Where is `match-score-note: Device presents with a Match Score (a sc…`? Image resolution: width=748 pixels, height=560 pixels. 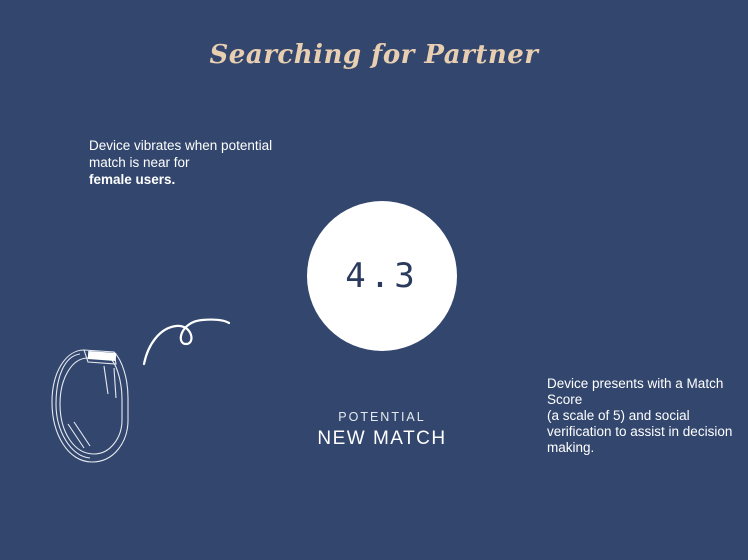
match-score-note: Device presents with a Match Score (a sc… is located at coordinates (642, 416).